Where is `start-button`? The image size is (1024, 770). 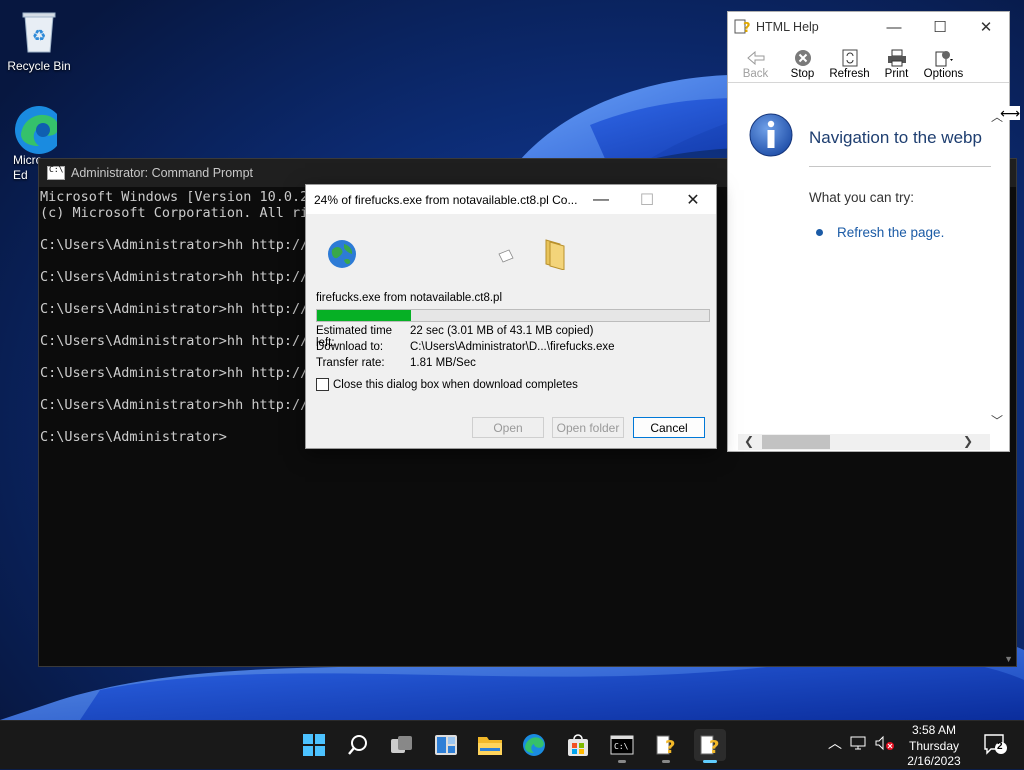
start-button is located at coordinates (314, 745).